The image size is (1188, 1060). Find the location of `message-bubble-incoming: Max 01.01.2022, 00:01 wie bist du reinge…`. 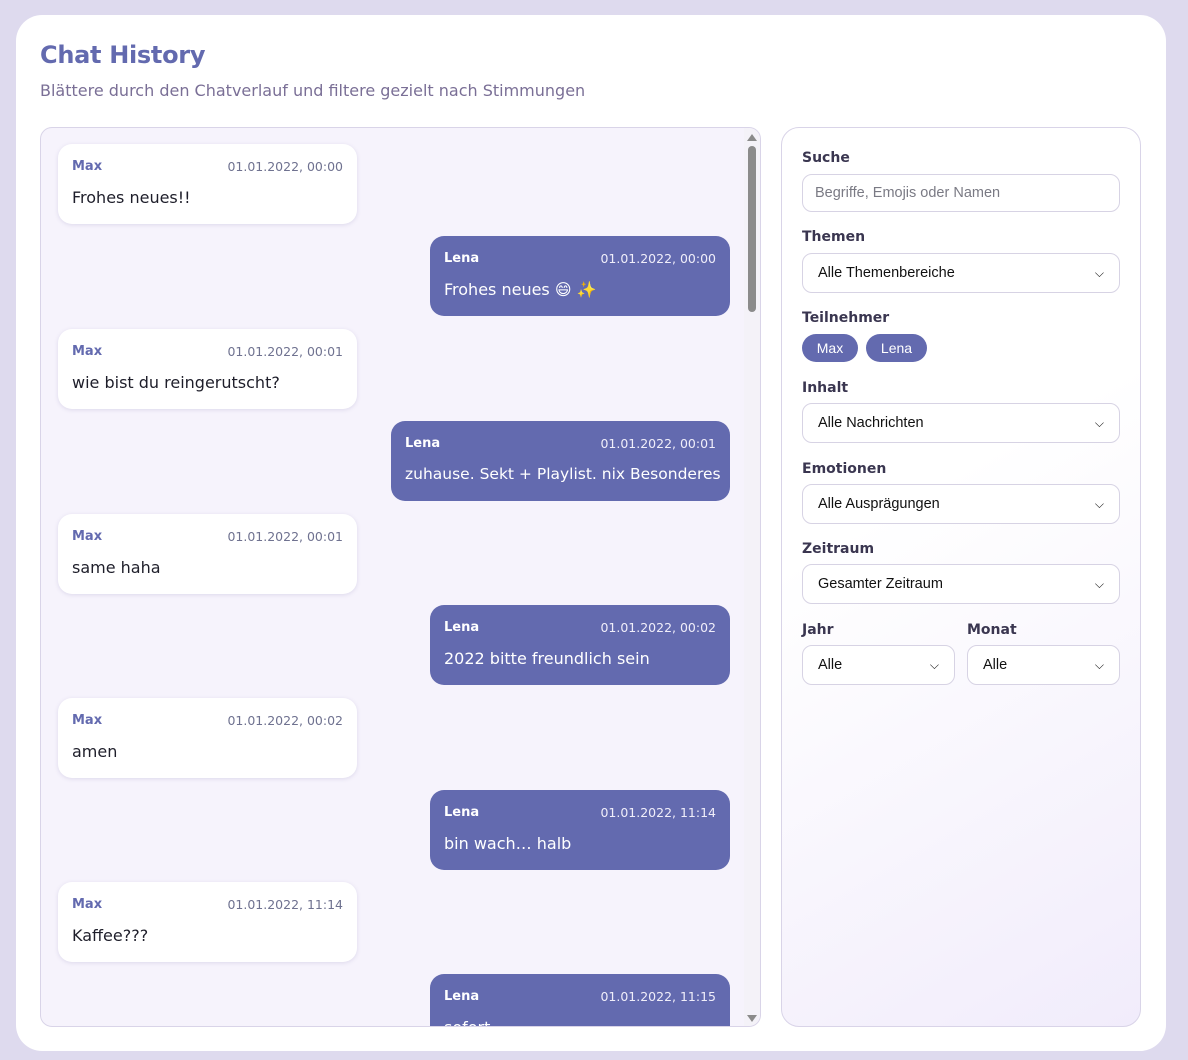

message-bubble-incoming: Max 01.01.2022, 00:01 wie bist du reinge… is located at coordinates (207, 369).